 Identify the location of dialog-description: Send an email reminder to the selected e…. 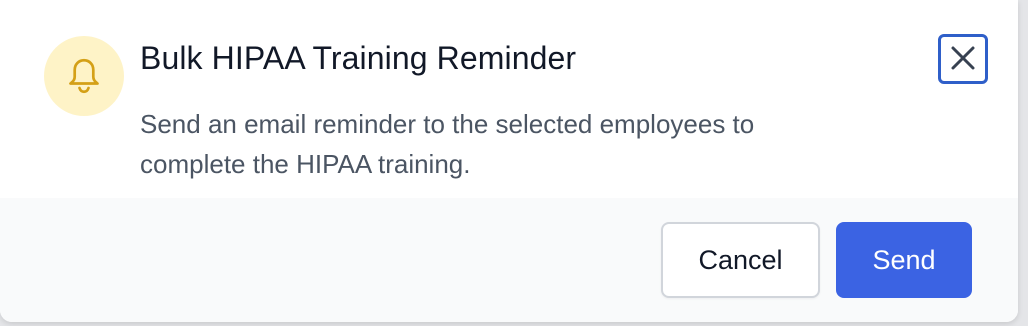
(447, 144).